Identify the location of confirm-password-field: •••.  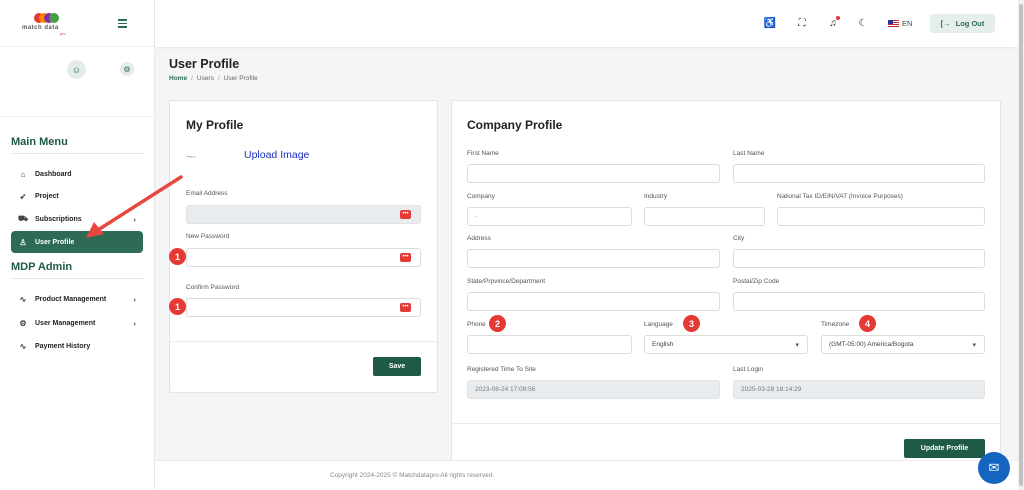
(303, 307).